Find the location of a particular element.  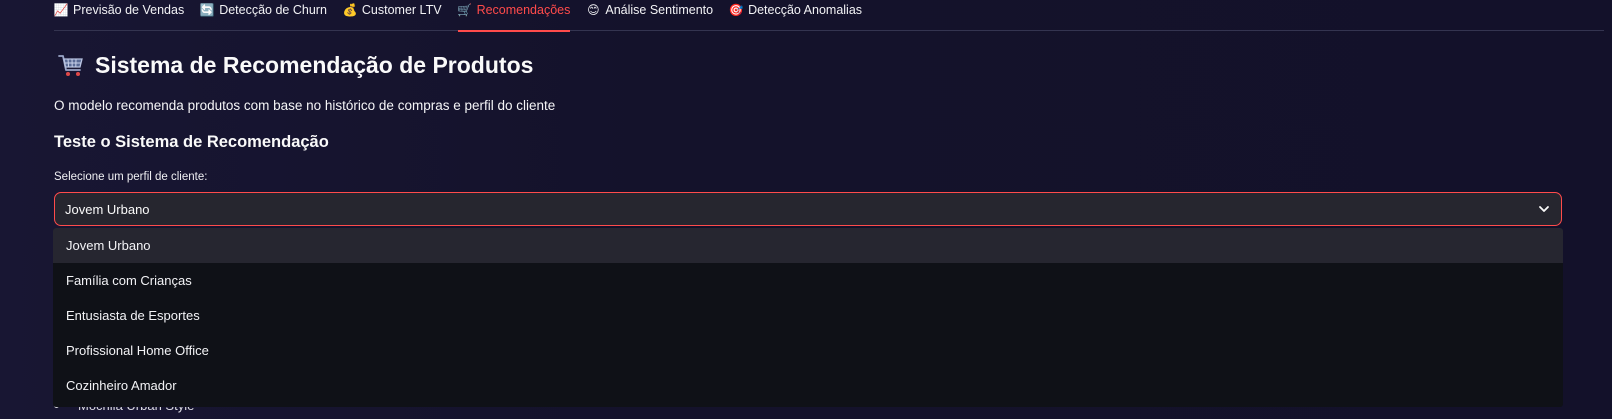

dropdown-option: Entusiasta de Esportes is located at coordinates (808, 315).